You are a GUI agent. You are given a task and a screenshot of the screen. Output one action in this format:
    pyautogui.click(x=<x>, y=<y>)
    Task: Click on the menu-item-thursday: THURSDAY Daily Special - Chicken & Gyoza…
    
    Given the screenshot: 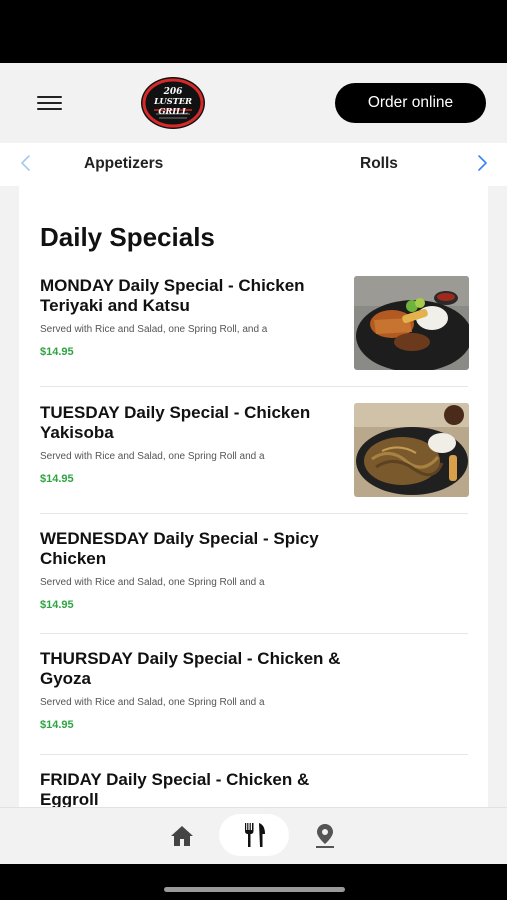 What is the action you would take?
    pyautogui.click(x=254, y=694)
    